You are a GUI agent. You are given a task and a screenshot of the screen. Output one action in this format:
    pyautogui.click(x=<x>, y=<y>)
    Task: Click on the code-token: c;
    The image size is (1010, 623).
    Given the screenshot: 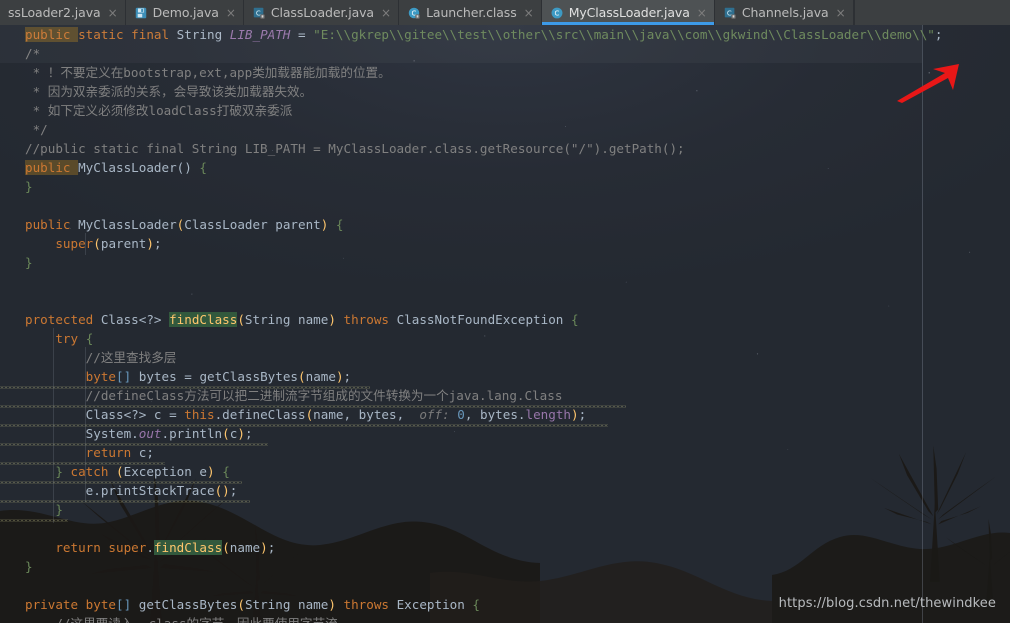 What is the action you would take?
    pyautogui.click(x=146, y=452)
    